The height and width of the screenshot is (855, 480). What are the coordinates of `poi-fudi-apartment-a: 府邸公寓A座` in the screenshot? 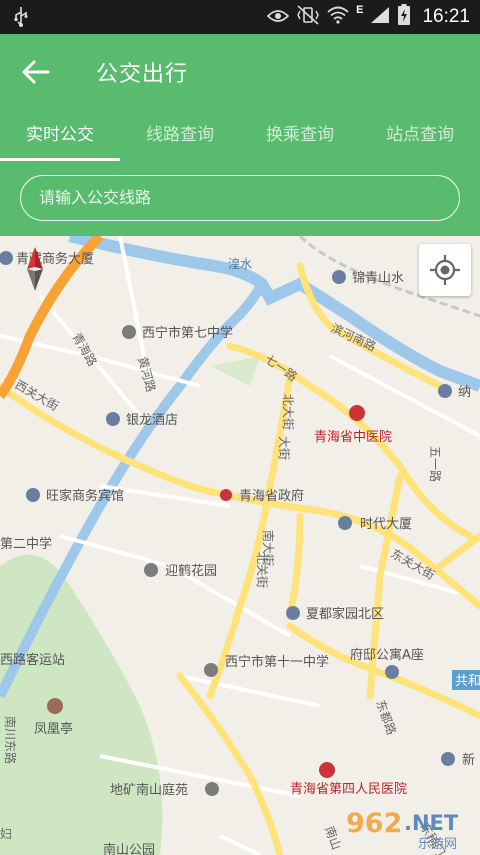 It's located at (387, 655).